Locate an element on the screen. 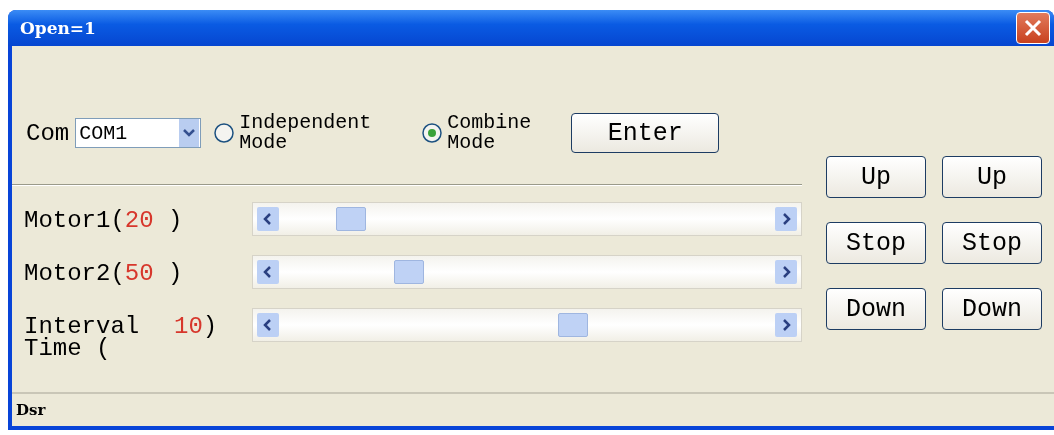  slider-label: Motor1( is located at coordinates (74, 221).